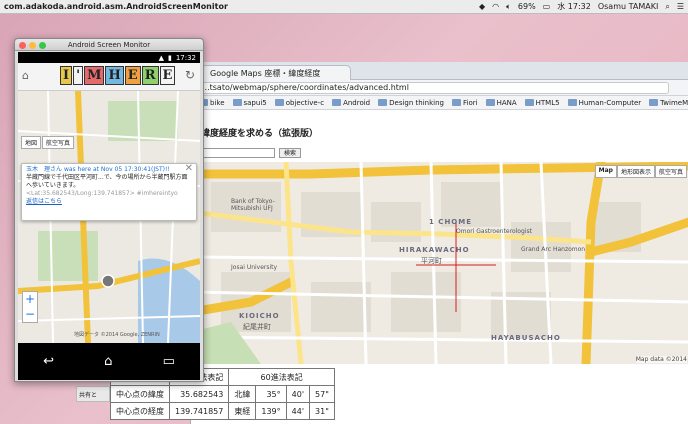  I want to click on popup-user-name: 玉木 理さん, so click(44, 169).